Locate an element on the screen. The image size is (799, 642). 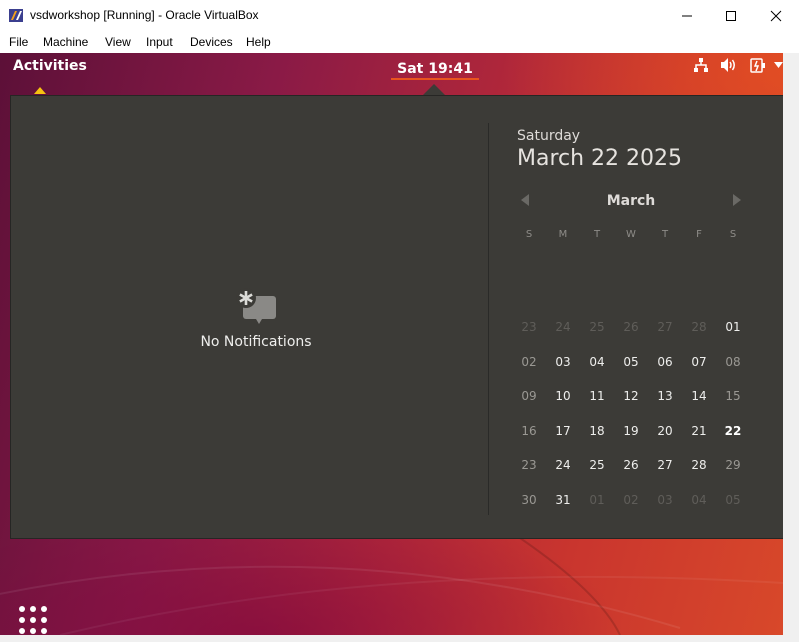
calendar-day-number: 26 is located at coordinates (631, 465).